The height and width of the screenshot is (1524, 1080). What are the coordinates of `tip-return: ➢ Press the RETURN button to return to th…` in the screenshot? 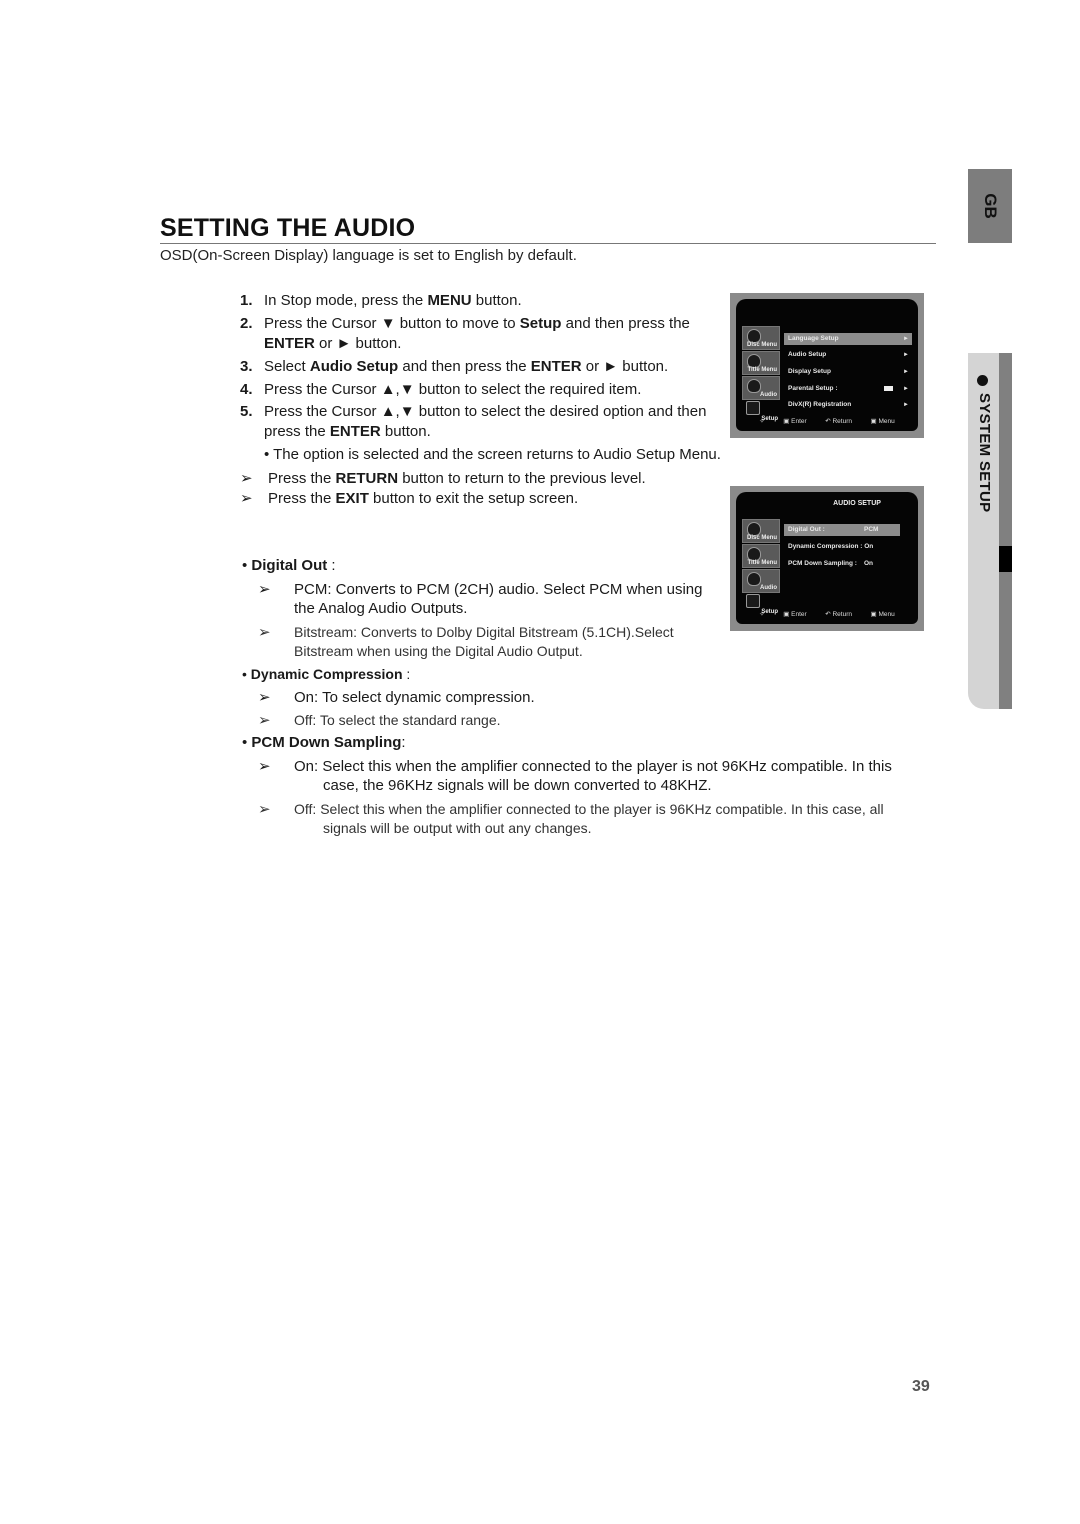 It's located at (443, 478).